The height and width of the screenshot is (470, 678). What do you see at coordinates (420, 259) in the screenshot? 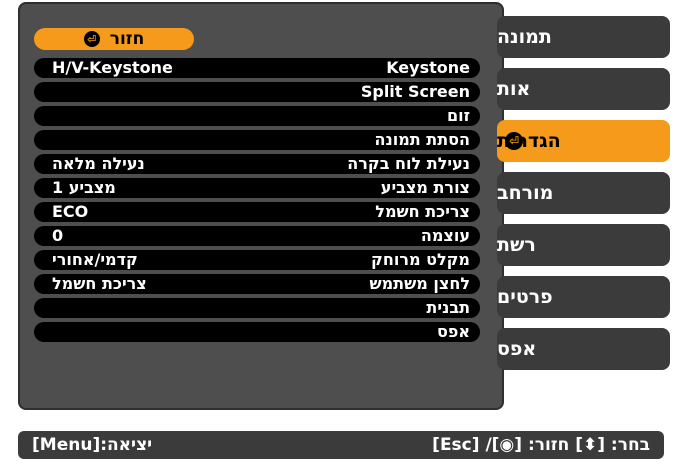
I see `setting-label: מקלט מרוחק` at bounding box center [420, 259].